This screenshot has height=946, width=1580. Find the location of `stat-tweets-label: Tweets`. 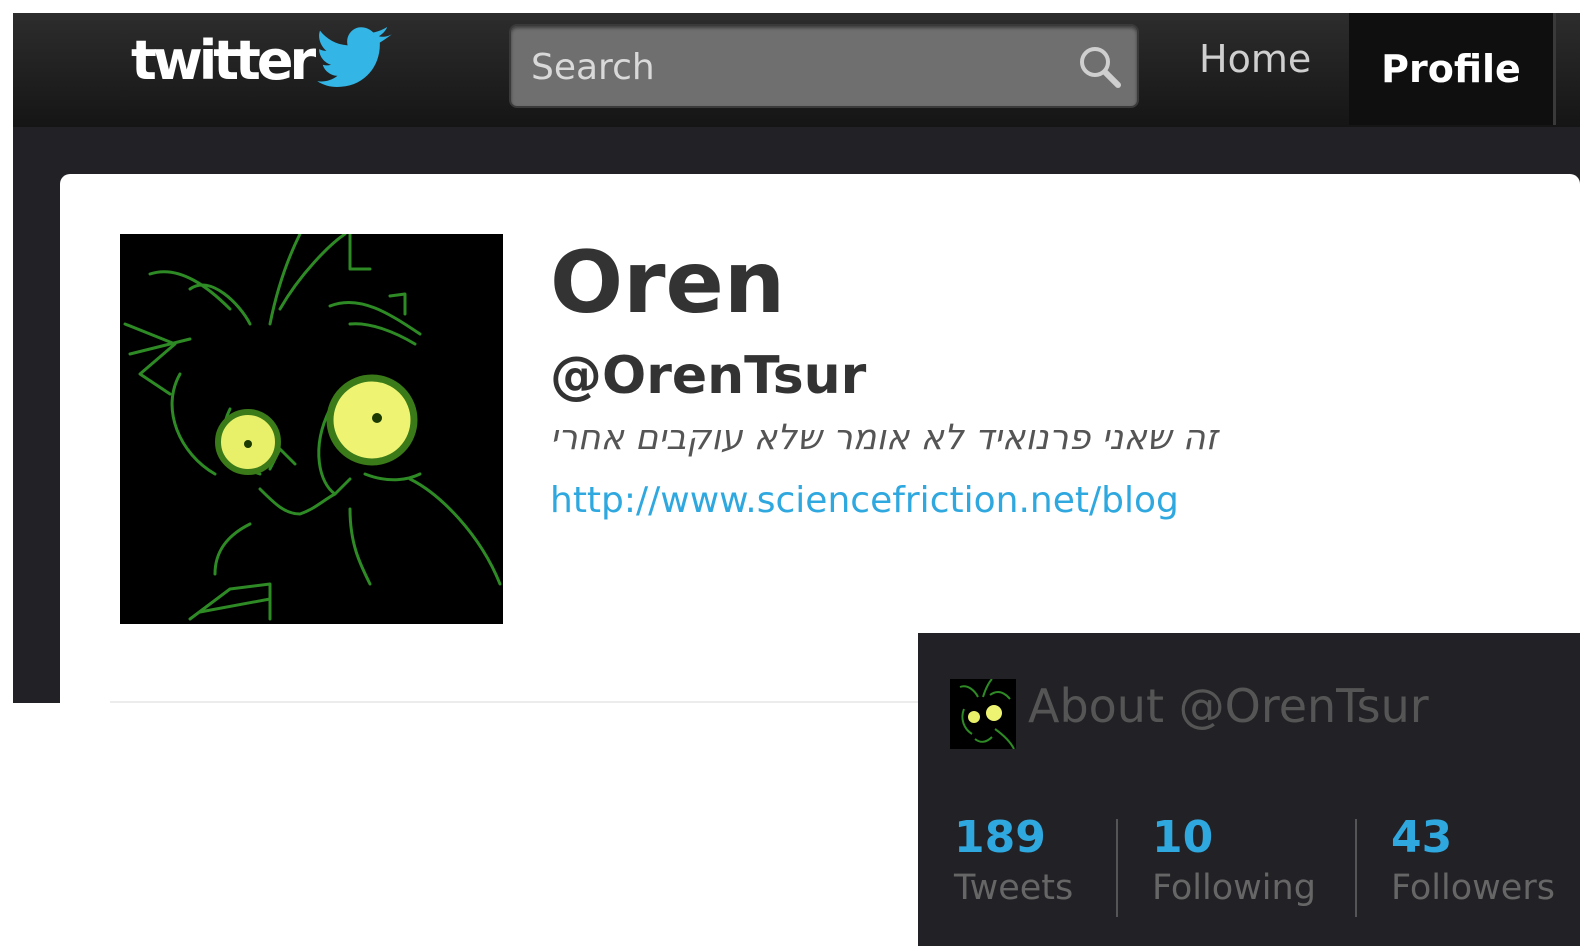

stat-tweets-label: Tweets is located at coordinates (1014, 887).